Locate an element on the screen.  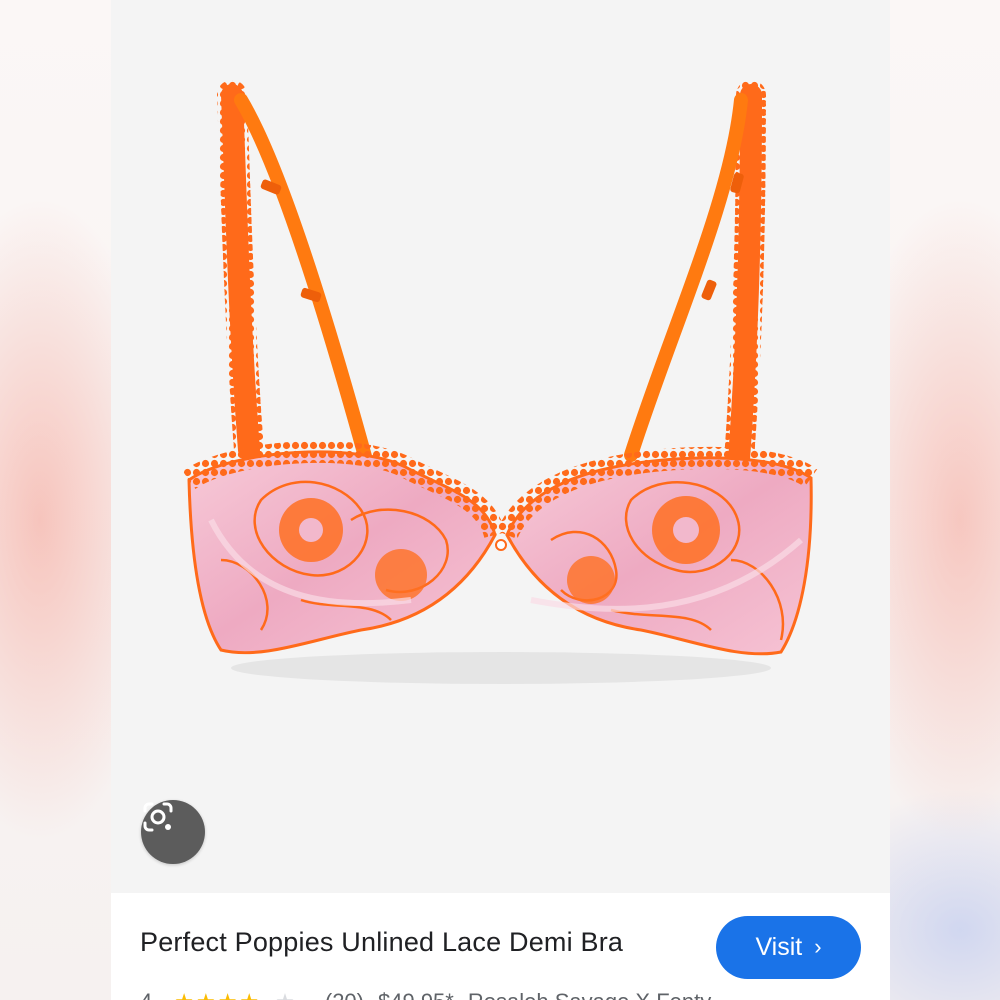
star-rating: ★★★★★ is located at coordinates (242, 994).